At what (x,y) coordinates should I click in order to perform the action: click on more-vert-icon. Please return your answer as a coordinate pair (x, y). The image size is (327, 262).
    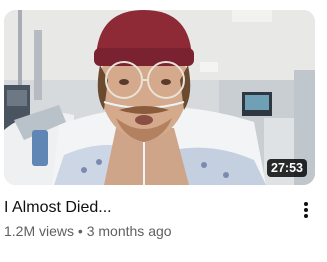
    Looking at the image, I should click on (306, 210).